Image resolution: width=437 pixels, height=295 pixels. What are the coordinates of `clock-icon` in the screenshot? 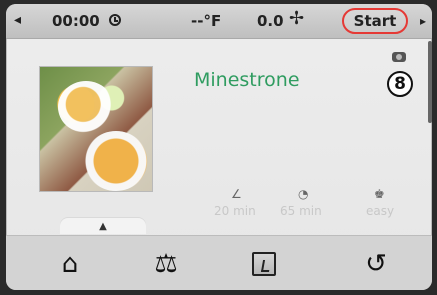 It's located at (115, 20).